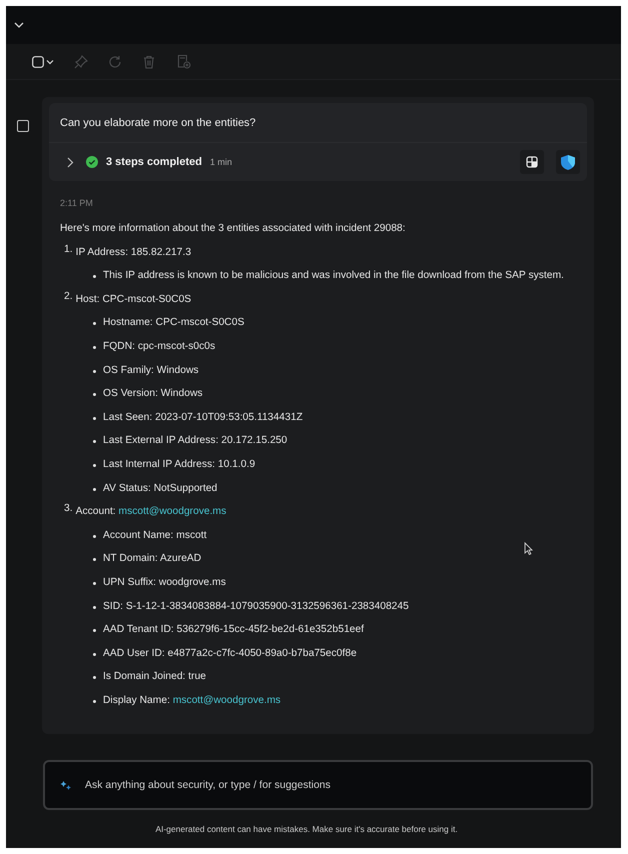 The image size is (628, 854). I want to click on detail-text: AV Status: NotSupported, so click(160, 489).